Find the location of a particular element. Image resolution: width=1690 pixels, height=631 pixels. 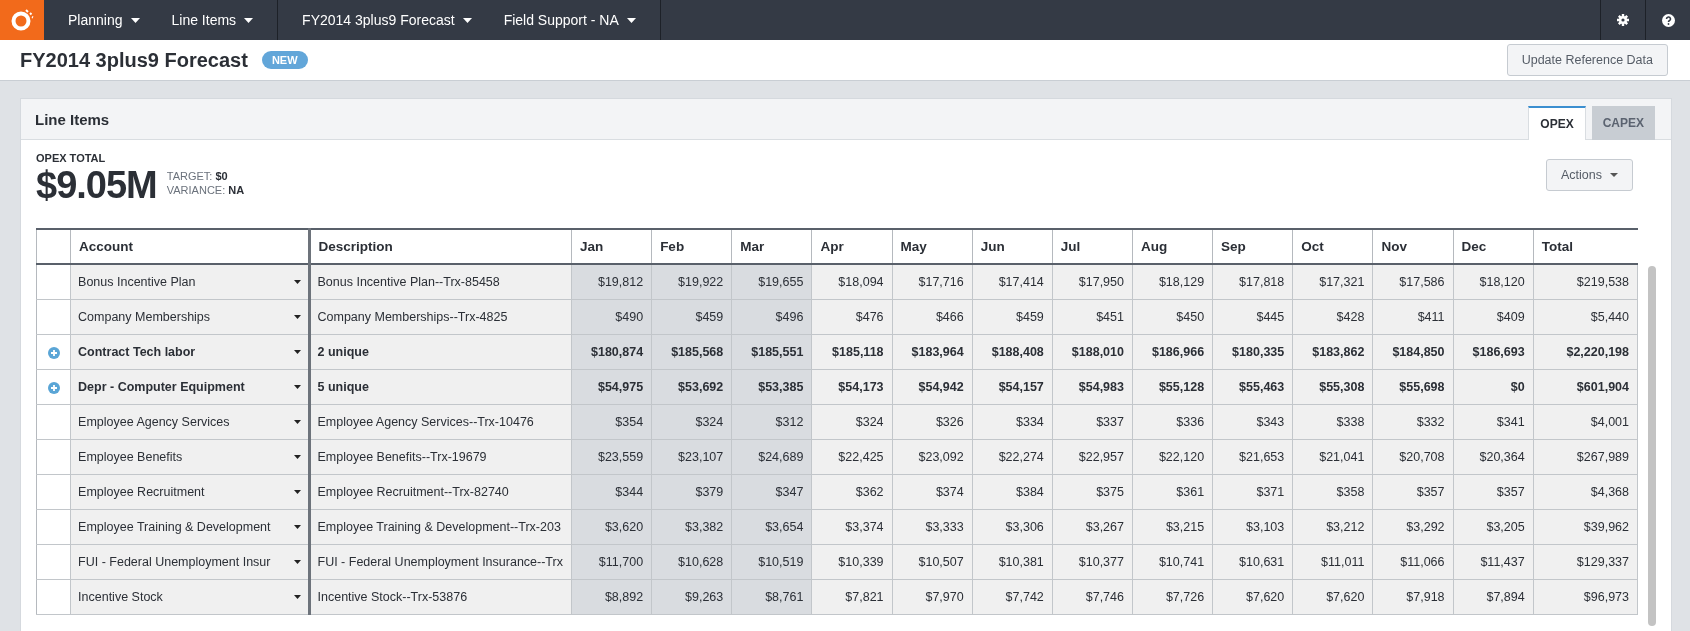

table-cell: $18,094 is located at coordinates (852, 282).